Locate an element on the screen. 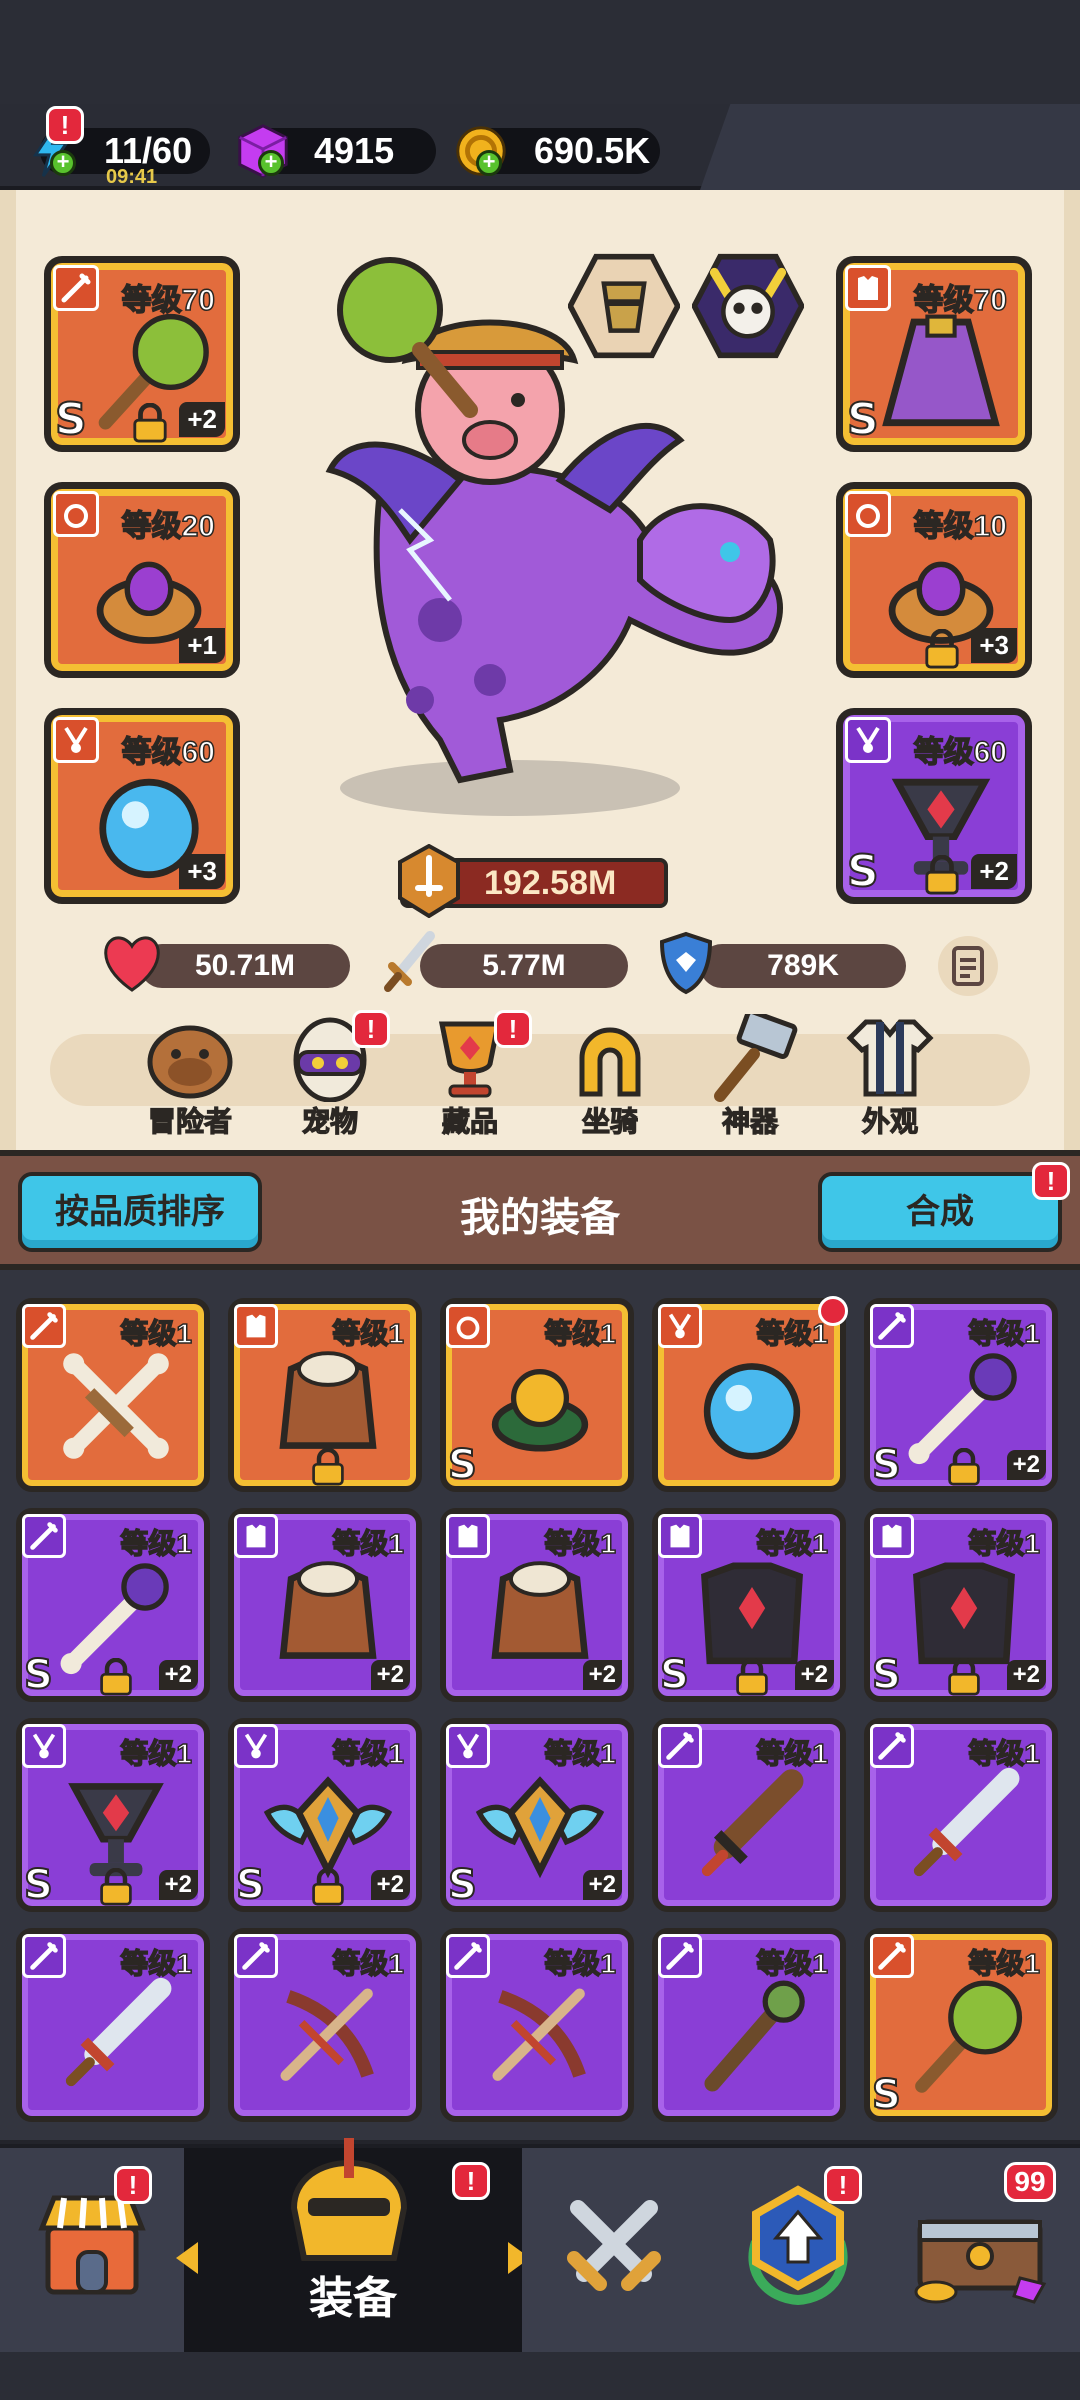  tab-chest: 99 is located at coordinates (985, 2248).